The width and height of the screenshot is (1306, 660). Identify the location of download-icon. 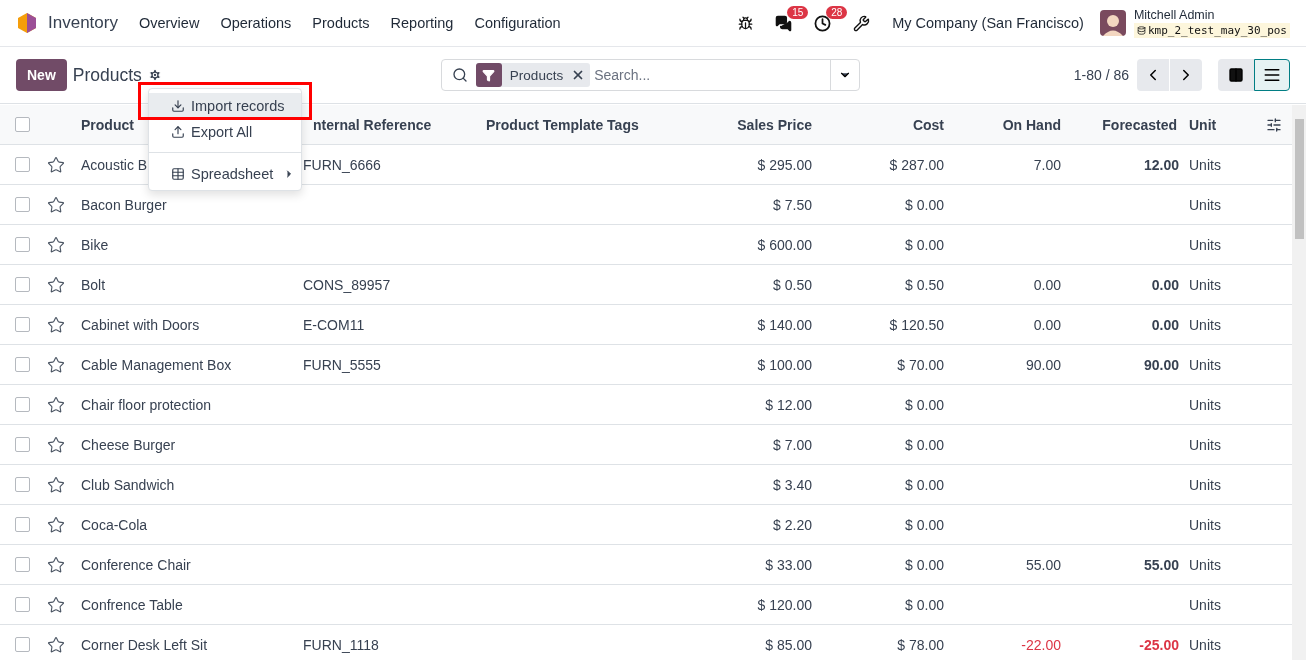
(178, 105).